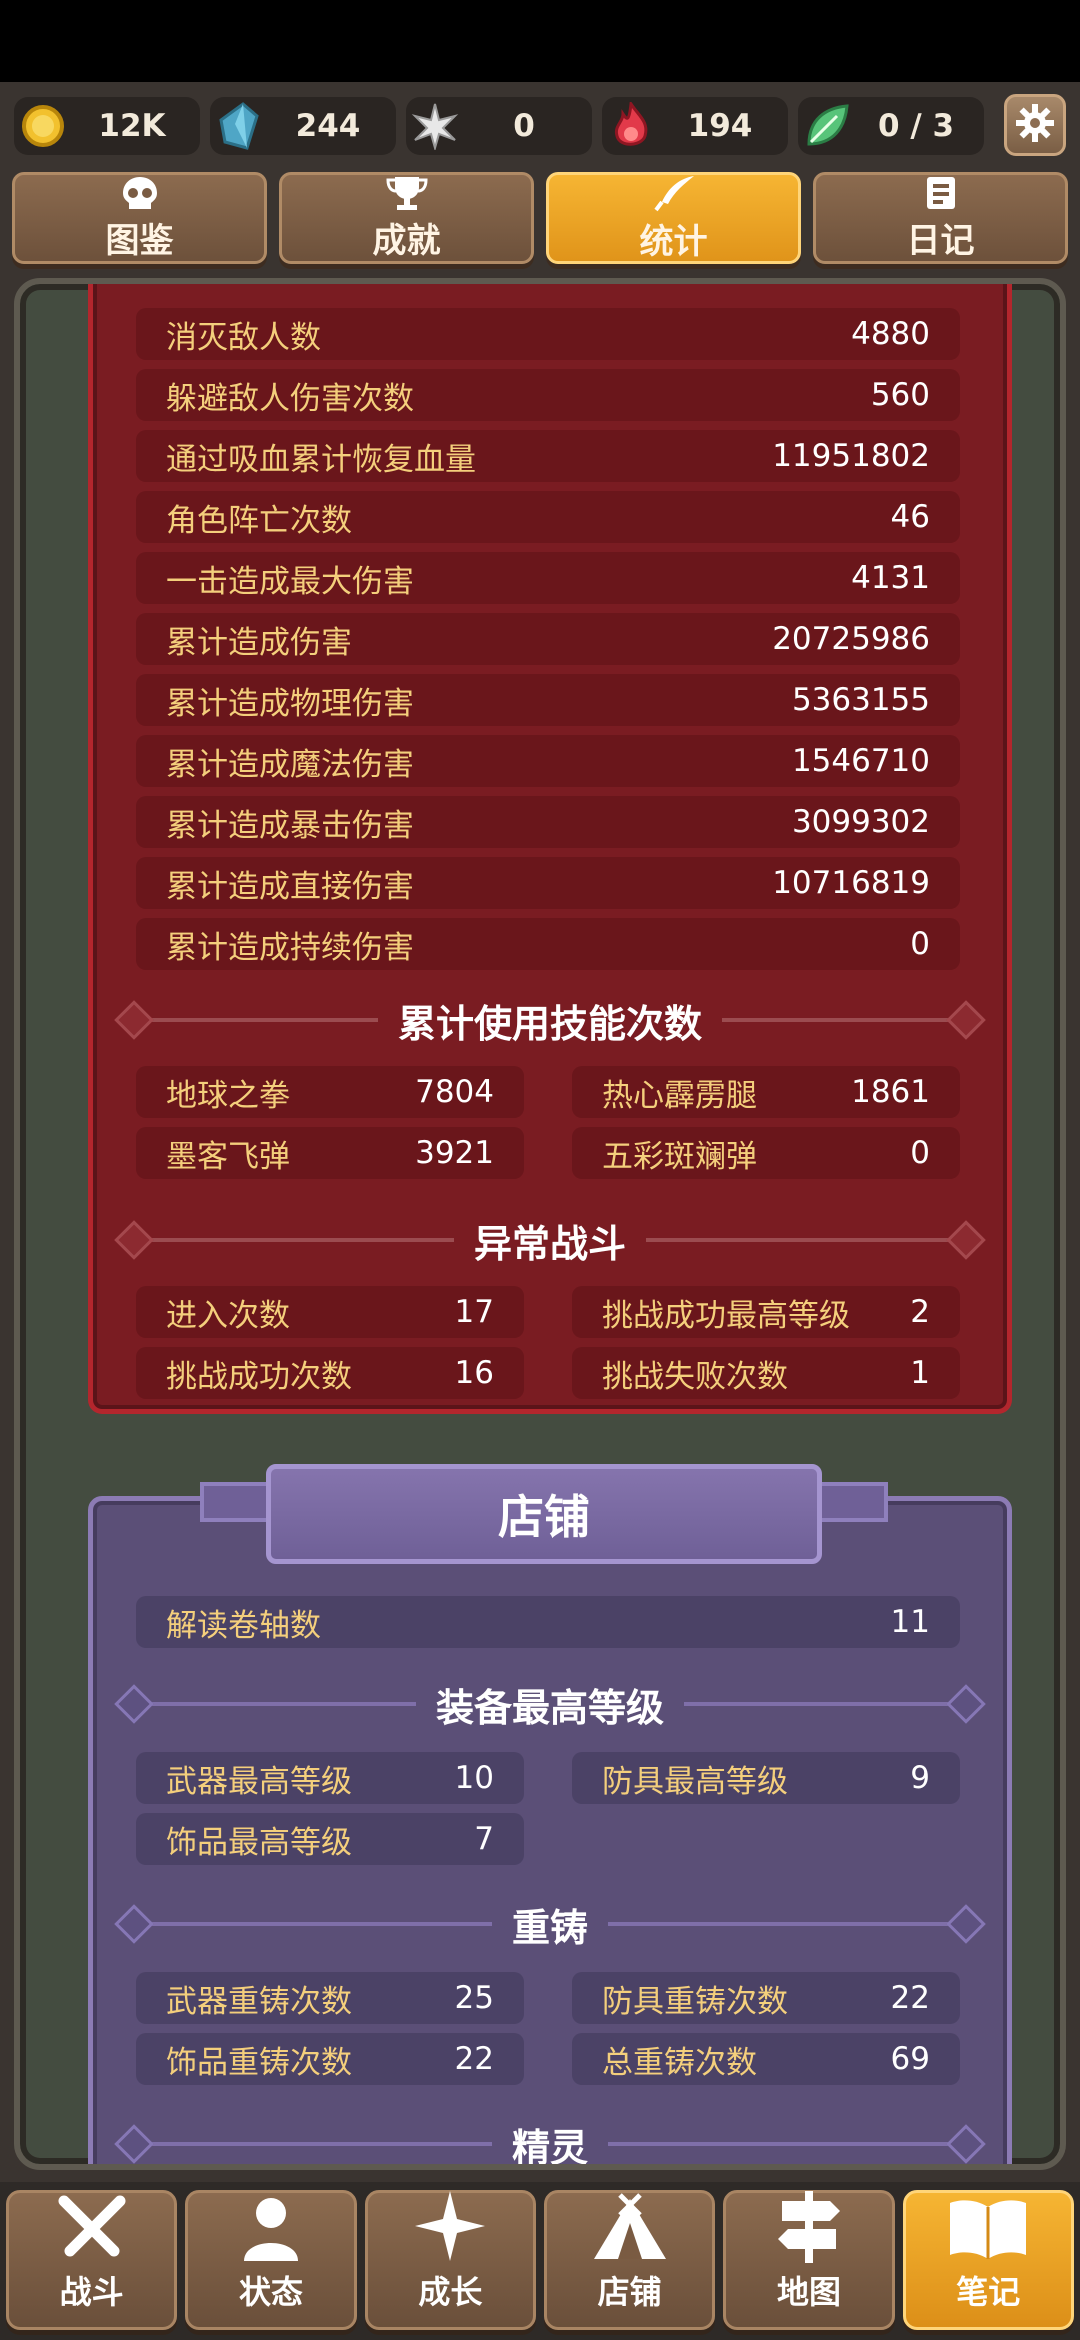  I want to click on gold-value: 12K, so click(132, 126).